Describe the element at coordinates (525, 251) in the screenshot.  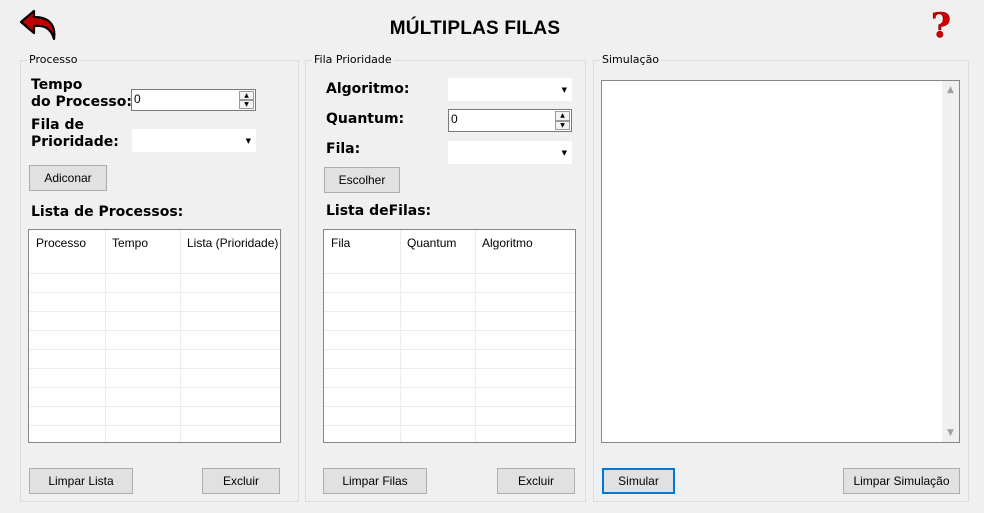
I see `column-header-algoritmo: Algoritmo` at that location.